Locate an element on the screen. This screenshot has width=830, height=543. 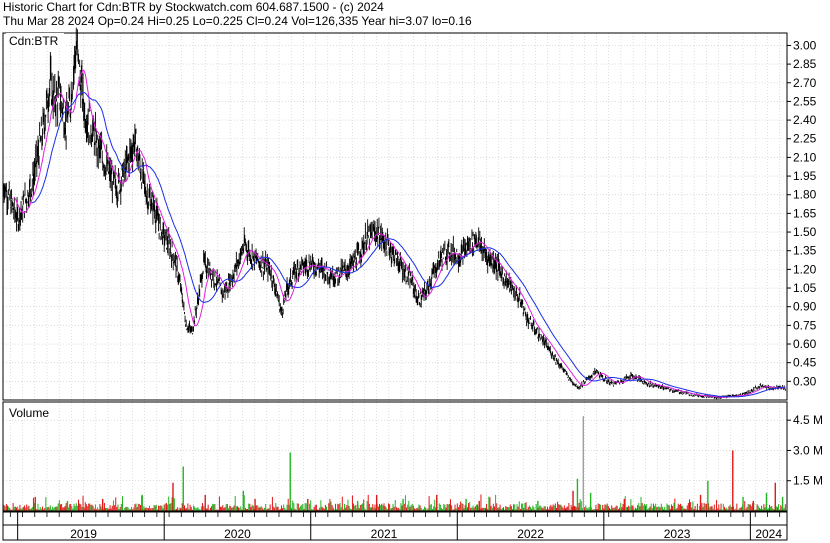
price-tick-label: 1.65 is located at coordinates (805, 213).